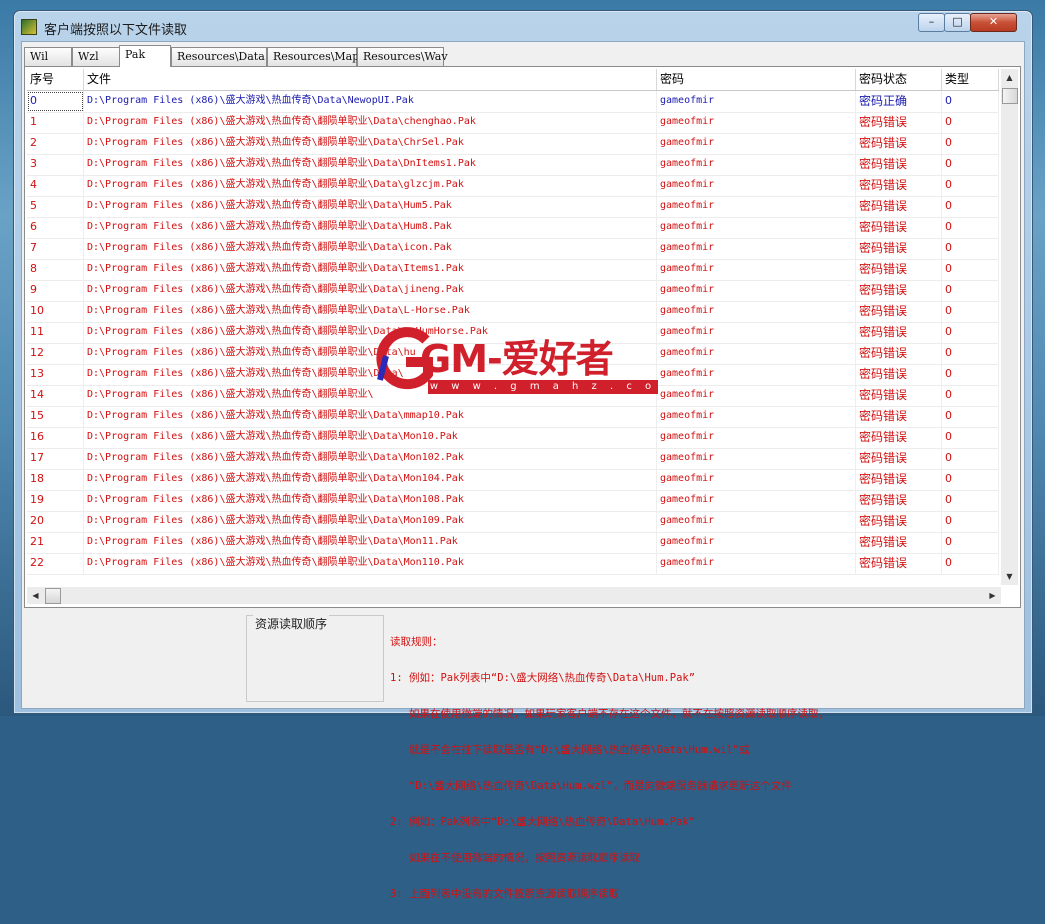 The image size is (1045, 924). I want to click on maximize-button: □, so click(957, 22).